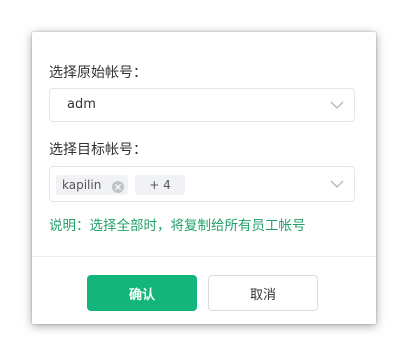 The width and height of the screenshot is (408, 358). Describe the element at coordinates (118, 186) in the screenshot. I see `close-circle-icon` at that location.